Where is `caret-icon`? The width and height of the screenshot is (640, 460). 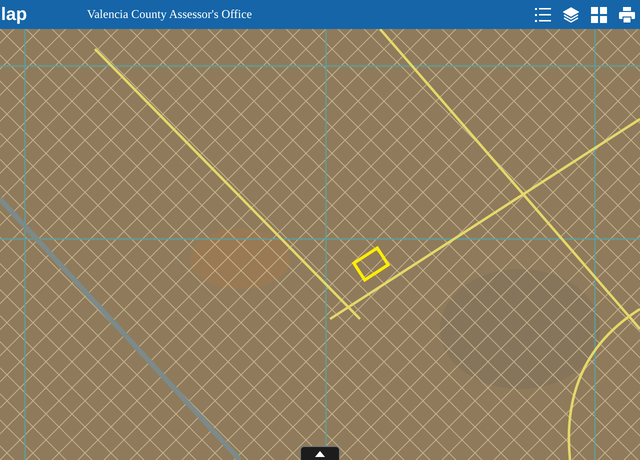 caret-icon is located at coordinates (320, 453).